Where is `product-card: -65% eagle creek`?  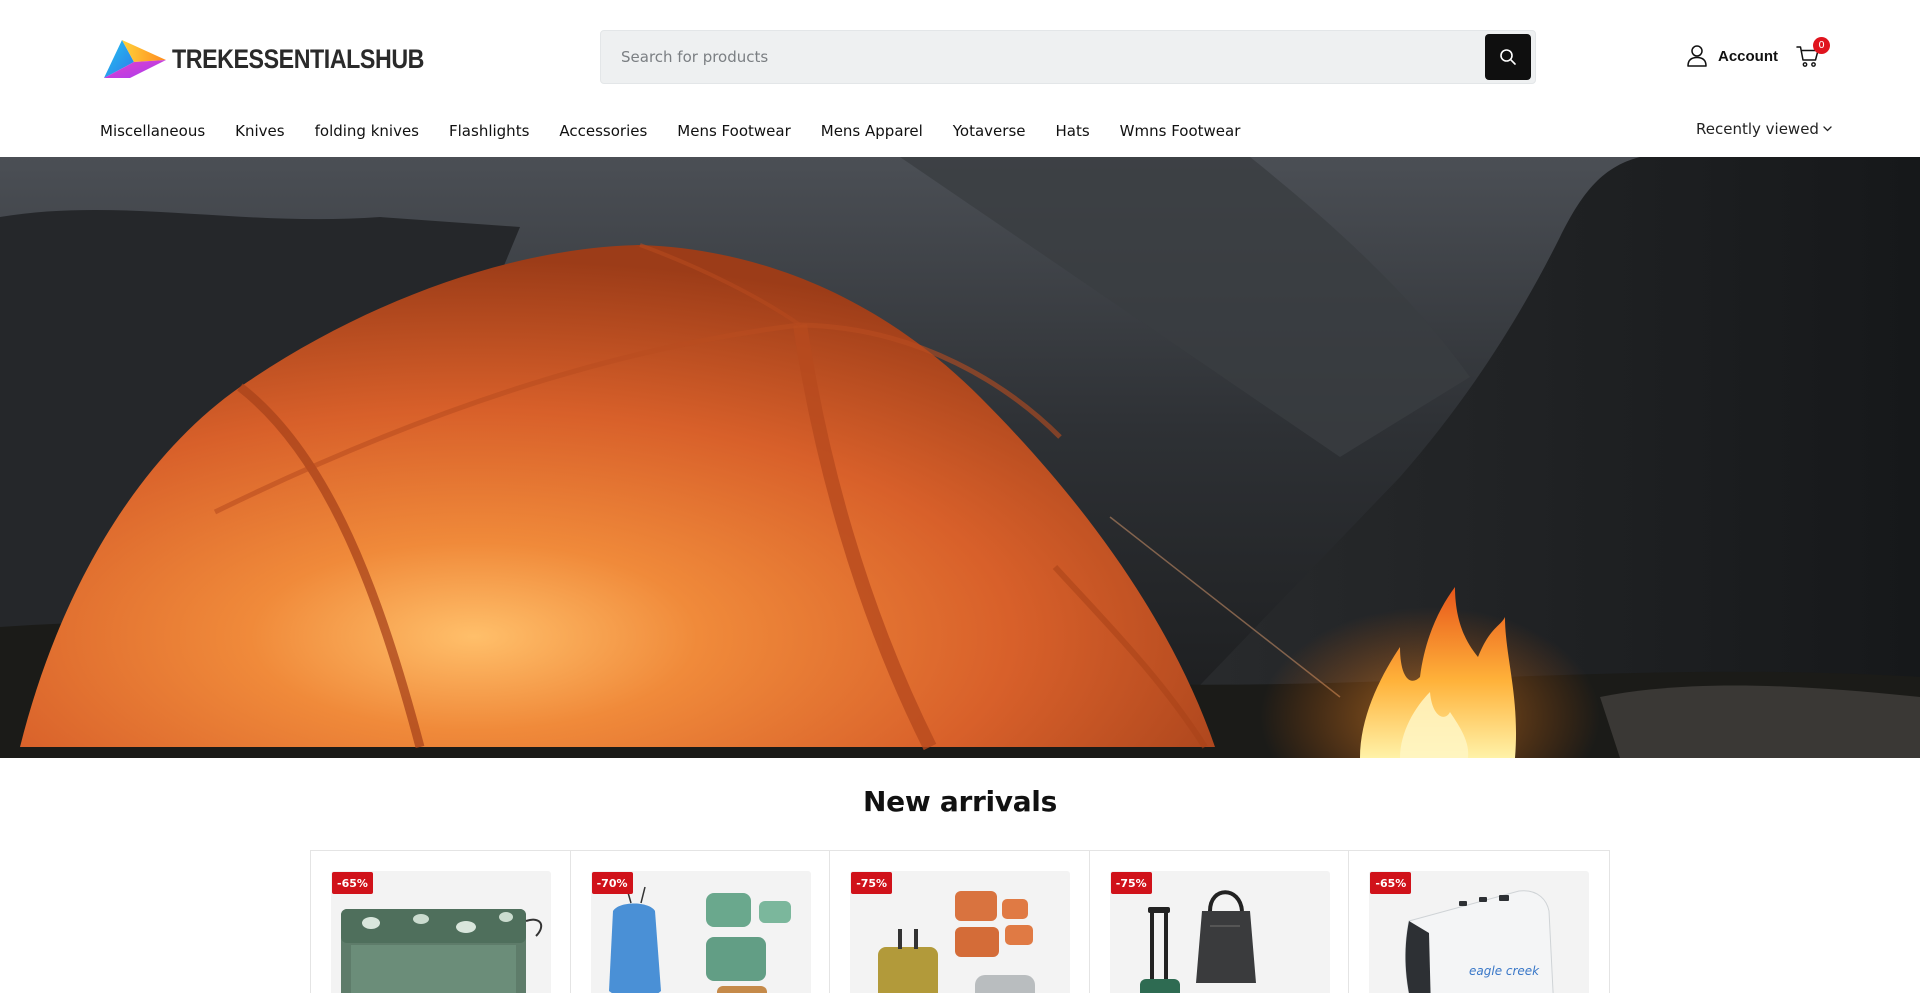 product-card: -65% eagle creek is located at coordinates (1479, 922).